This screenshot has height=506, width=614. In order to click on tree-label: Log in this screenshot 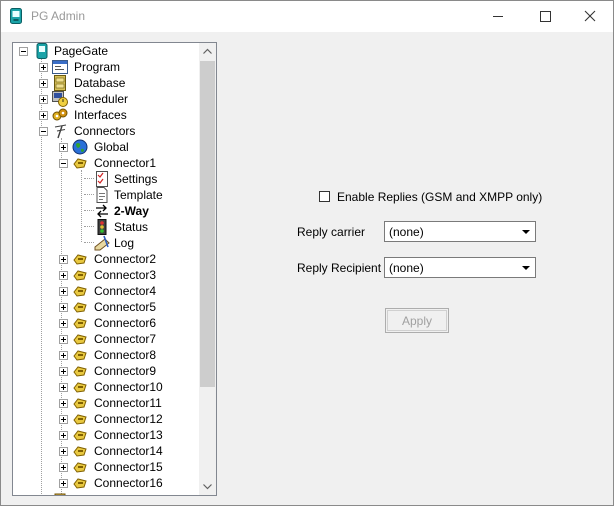, I will do `click(124, 243)`.